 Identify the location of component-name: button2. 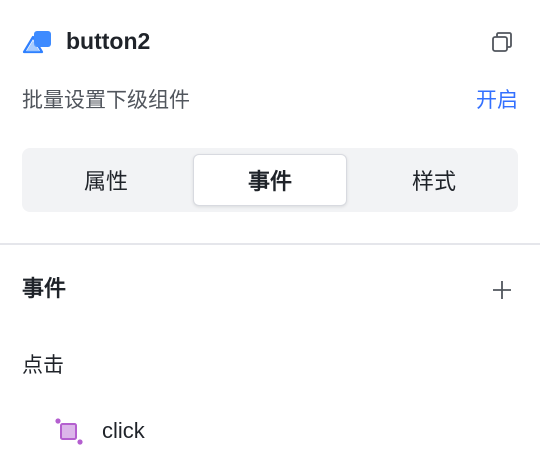
(108, 41).